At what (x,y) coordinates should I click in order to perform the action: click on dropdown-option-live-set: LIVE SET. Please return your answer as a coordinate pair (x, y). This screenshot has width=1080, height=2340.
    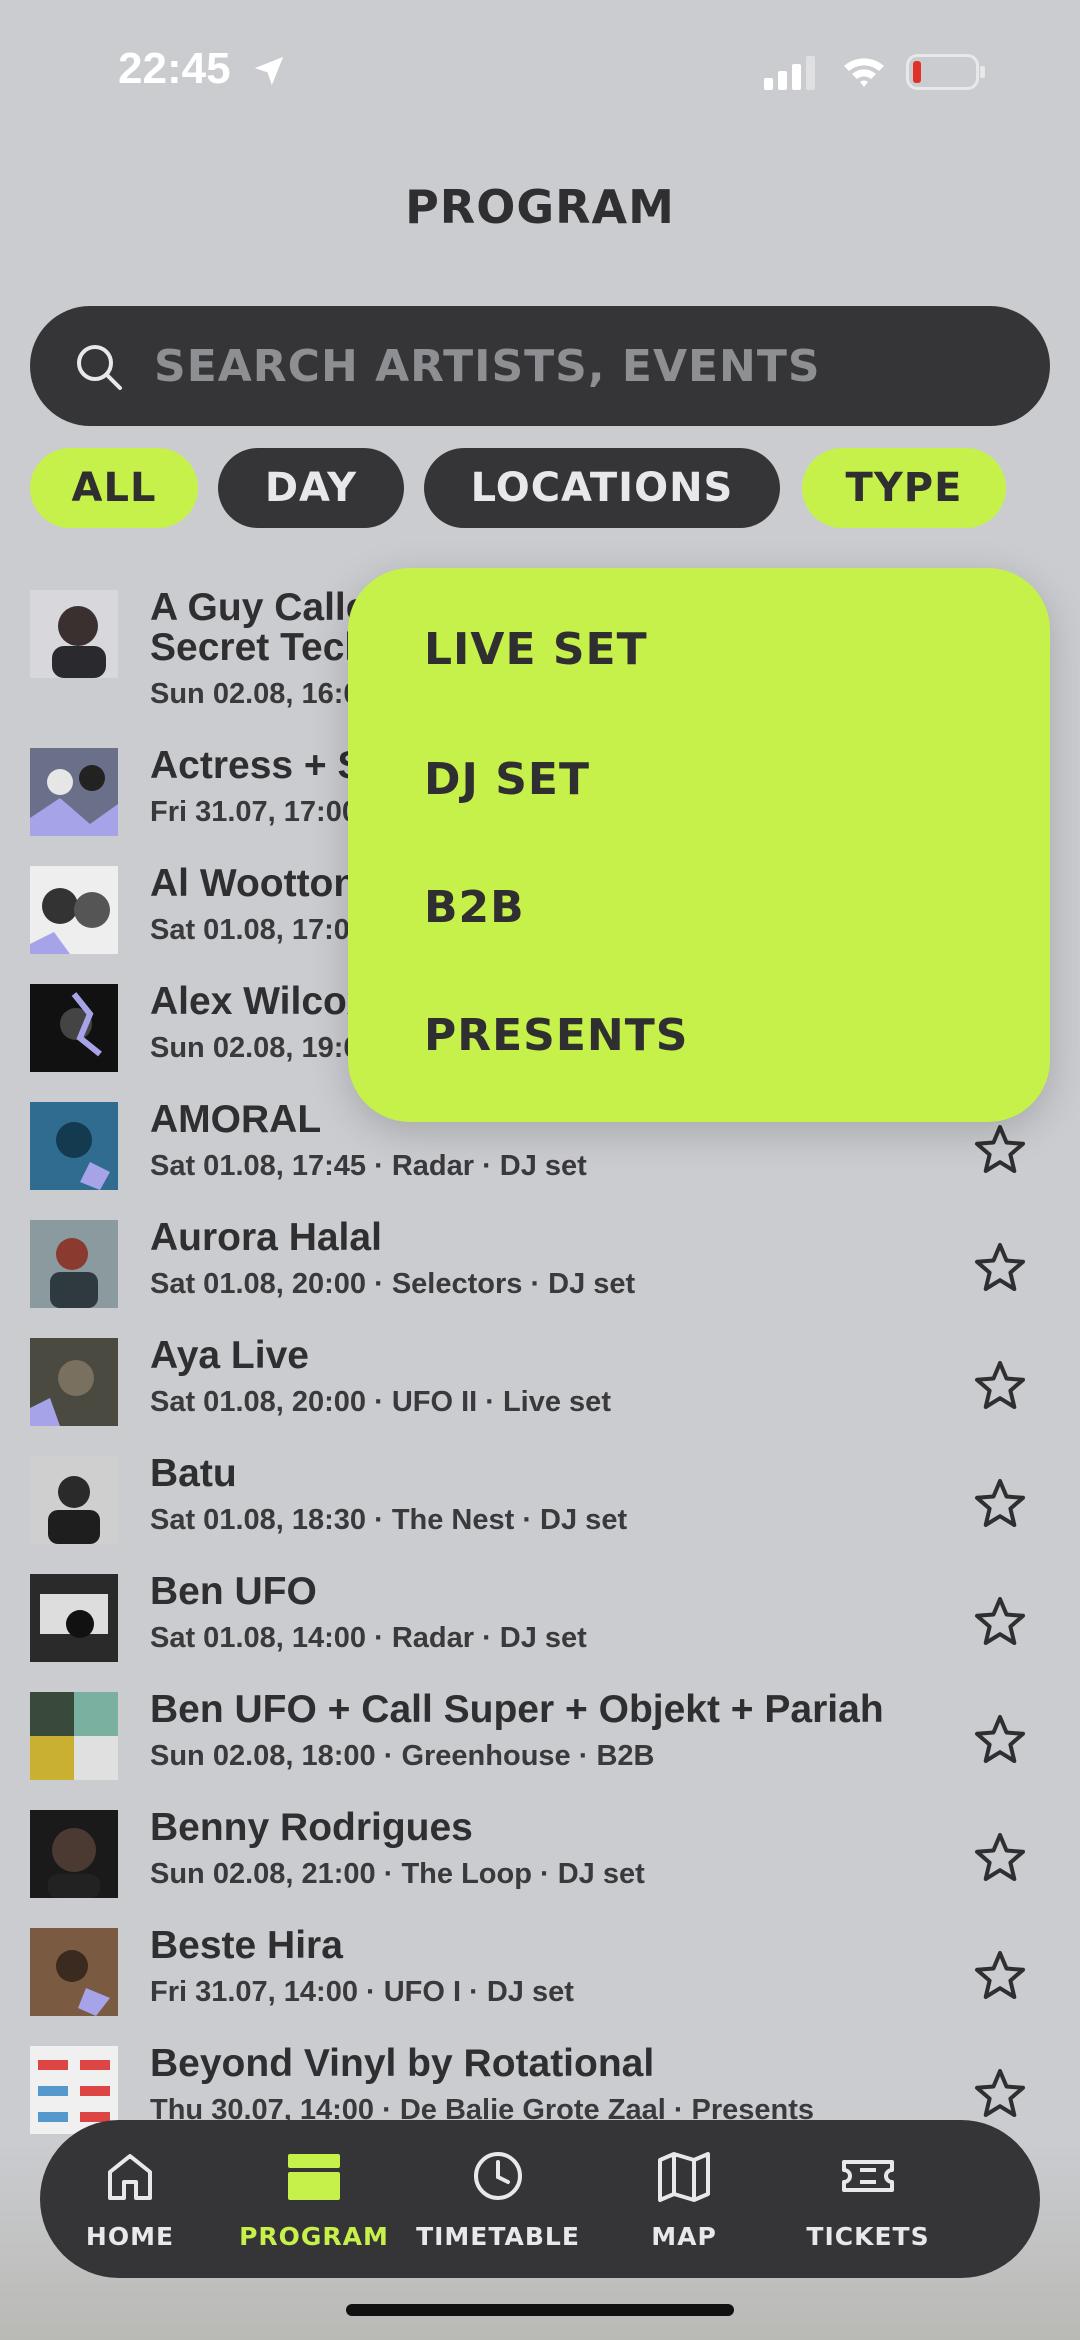
    Looking at the image, I should click on (536, 649).